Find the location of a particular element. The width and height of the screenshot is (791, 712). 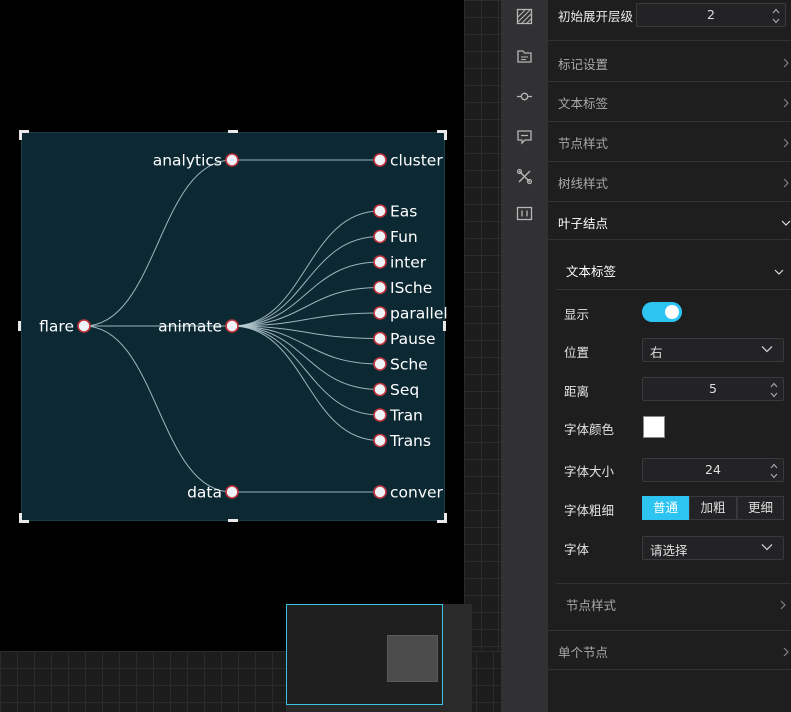

font-family-placeholder: 请选择 is located at coordinates (669, 550).